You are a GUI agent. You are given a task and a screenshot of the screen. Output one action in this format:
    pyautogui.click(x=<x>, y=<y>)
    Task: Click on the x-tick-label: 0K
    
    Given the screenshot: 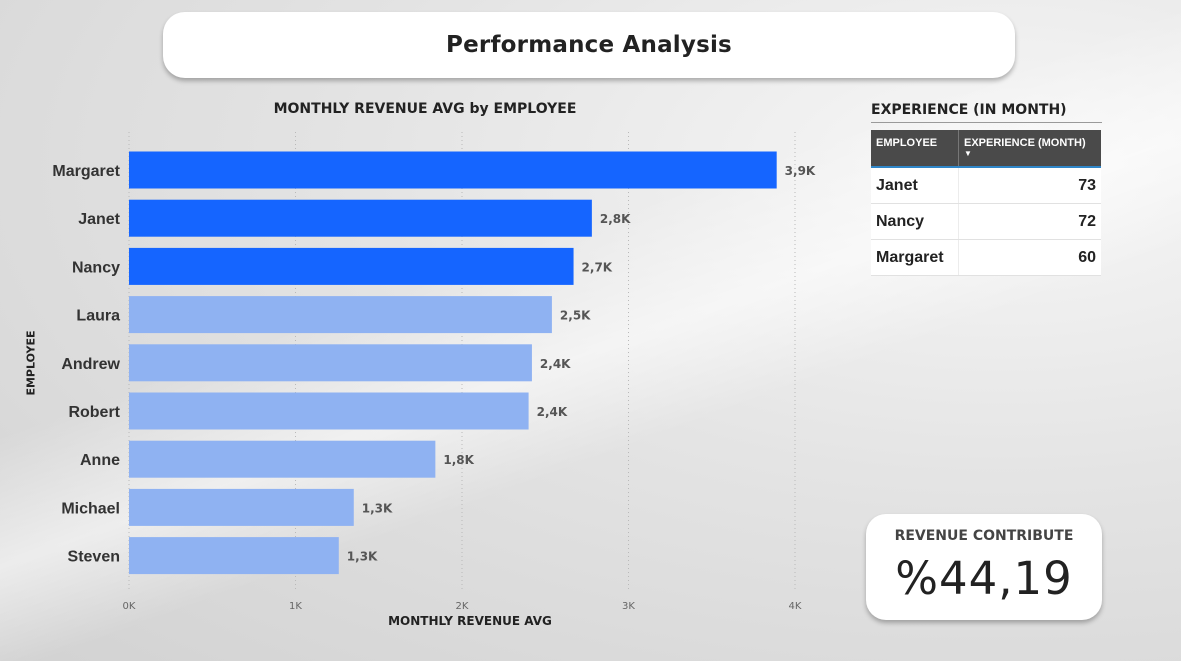 What is the action you would take?
    pyautogui.click(x=129, y=606)
    